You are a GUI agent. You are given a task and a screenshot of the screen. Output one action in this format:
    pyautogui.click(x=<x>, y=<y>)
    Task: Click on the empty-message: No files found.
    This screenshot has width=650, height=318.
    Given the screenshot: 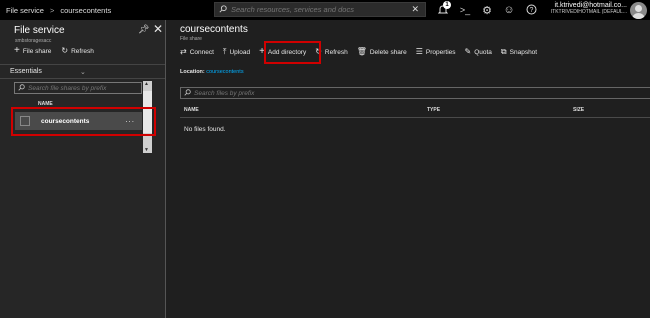 What is the action you would take?
    pyautogui.click(x=205, y=129)
    